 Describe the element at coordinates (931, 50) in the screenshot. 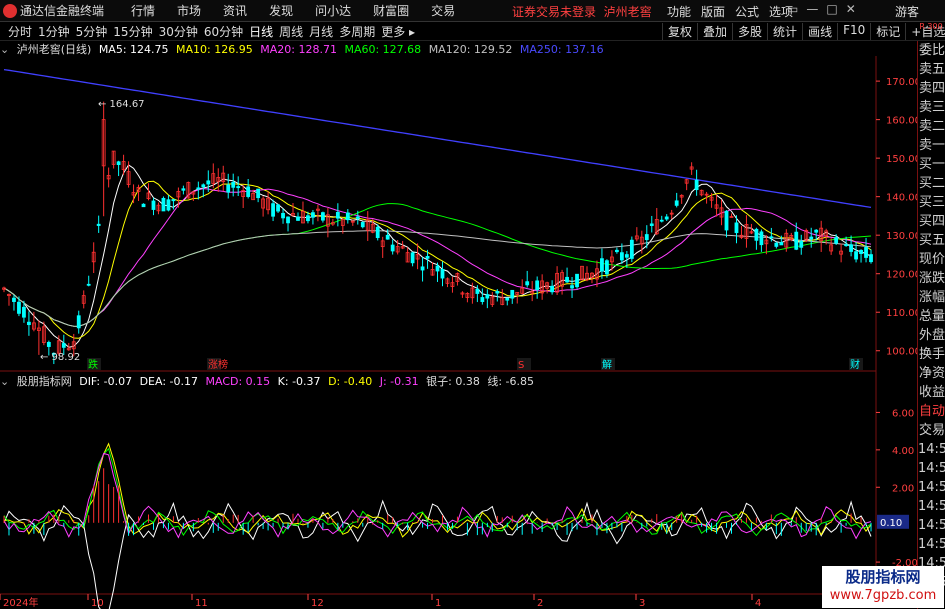

I see `side-item-0: 委比` at that location.